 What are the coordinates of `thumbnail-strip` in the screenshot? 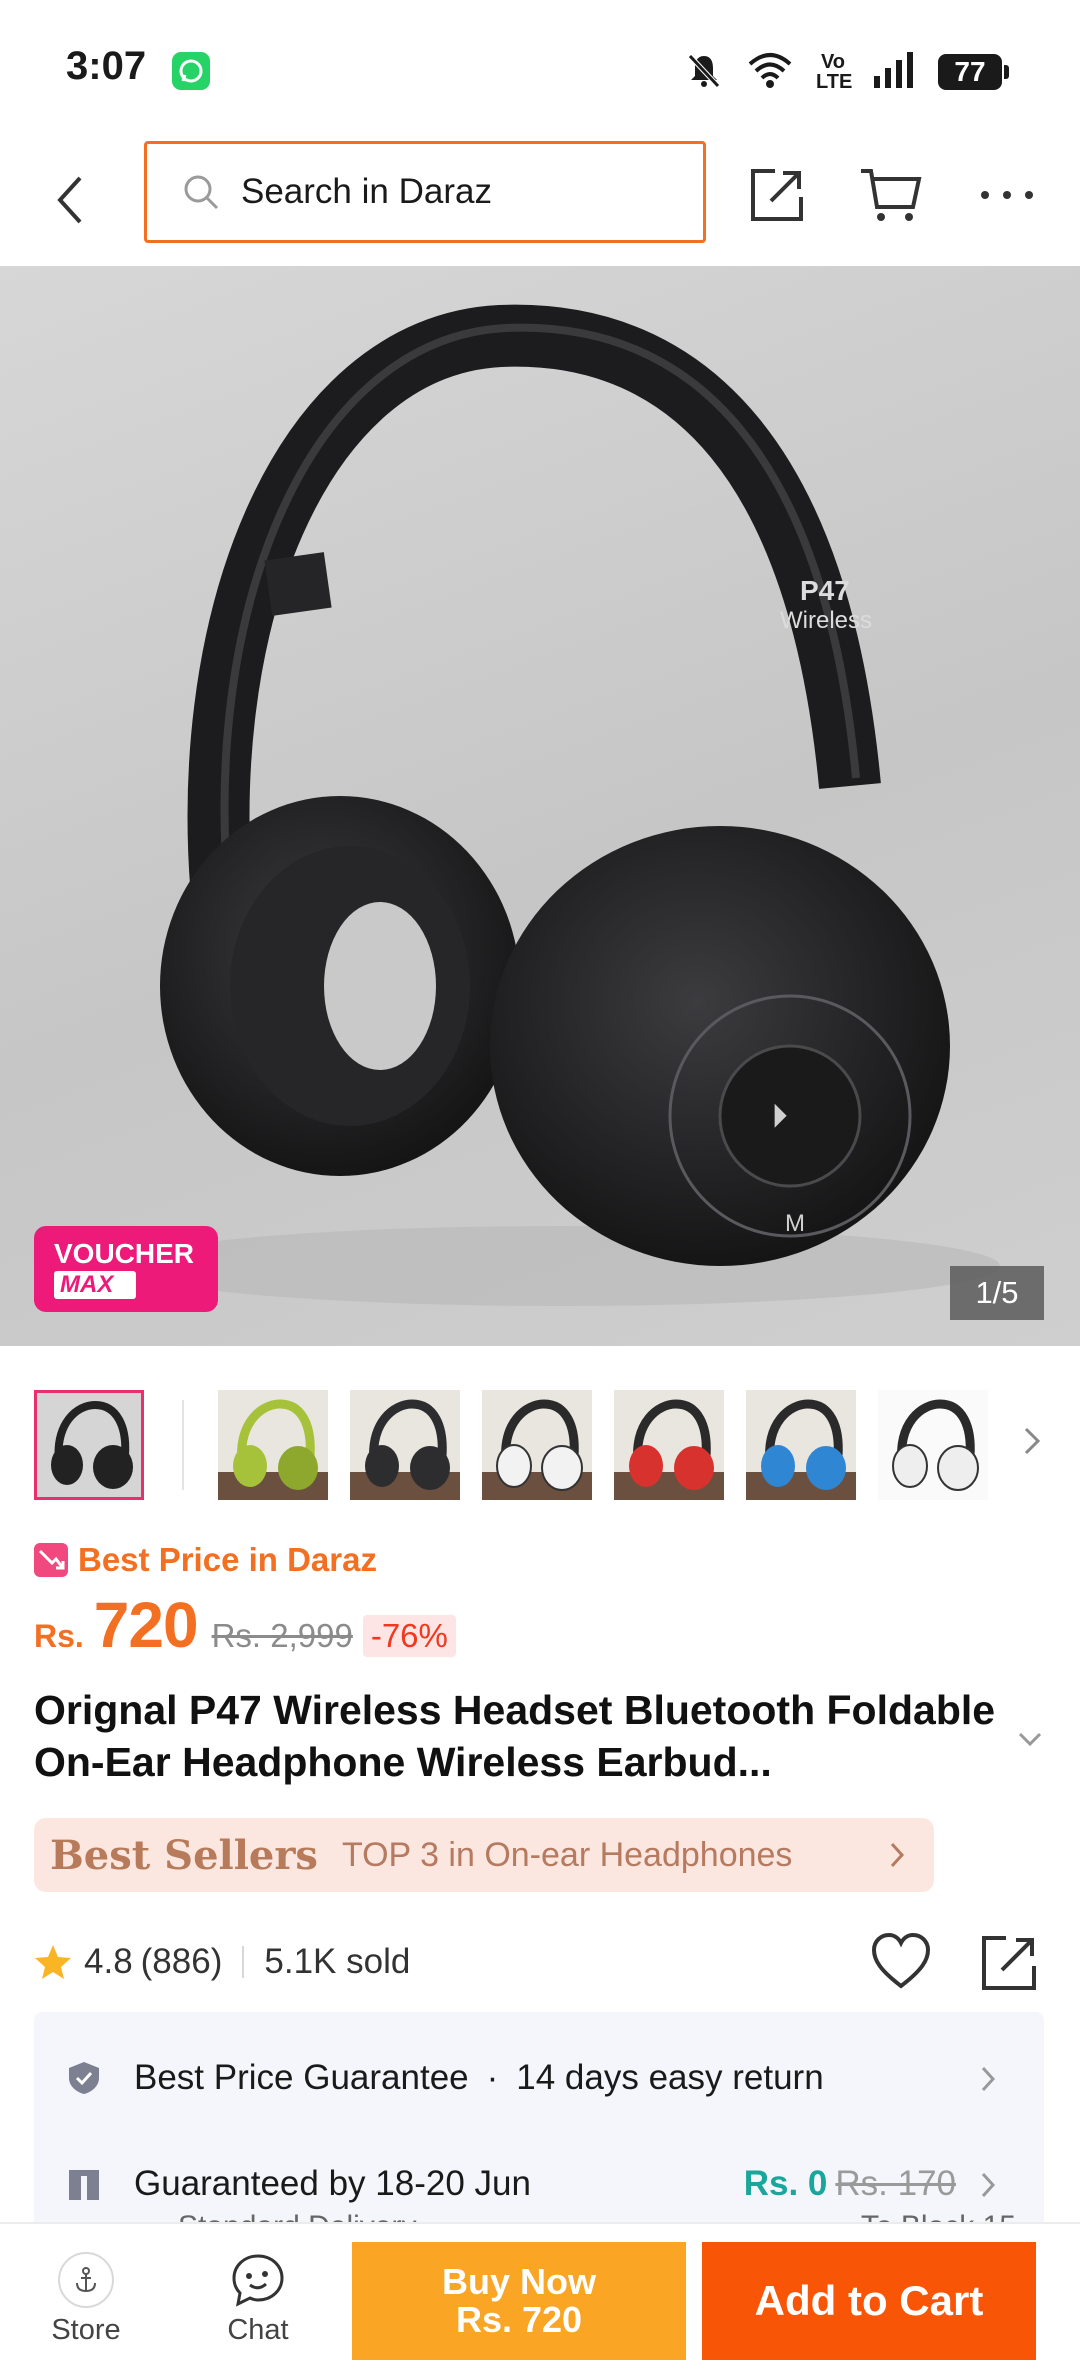 It's located at (540, 1443).